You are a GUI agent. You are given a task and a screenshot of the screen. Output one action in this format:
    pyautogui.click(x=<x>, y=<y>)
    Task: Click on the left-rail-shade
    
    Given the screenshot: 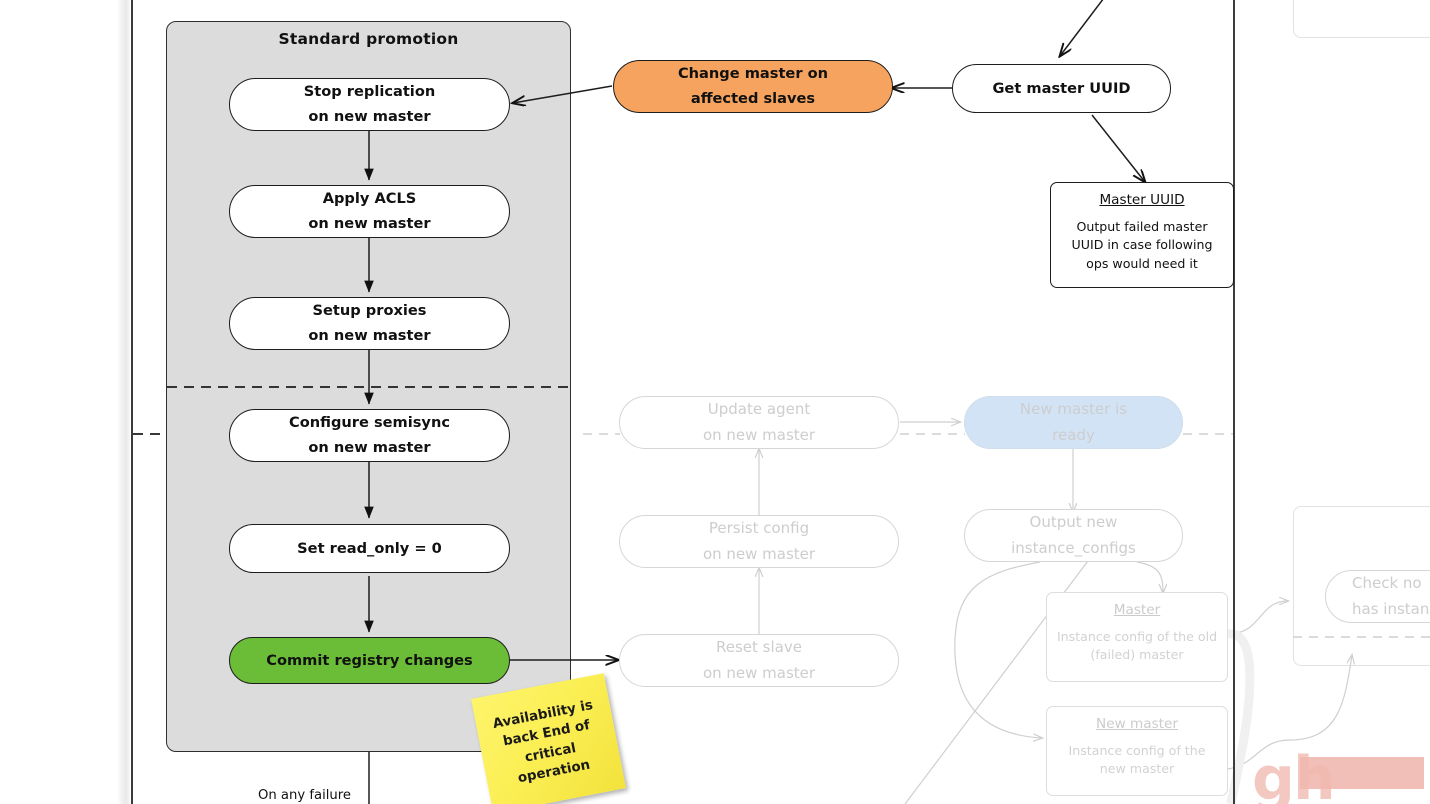 What is the action you would take?
    pyautogui.click(x=123, y=402)
    